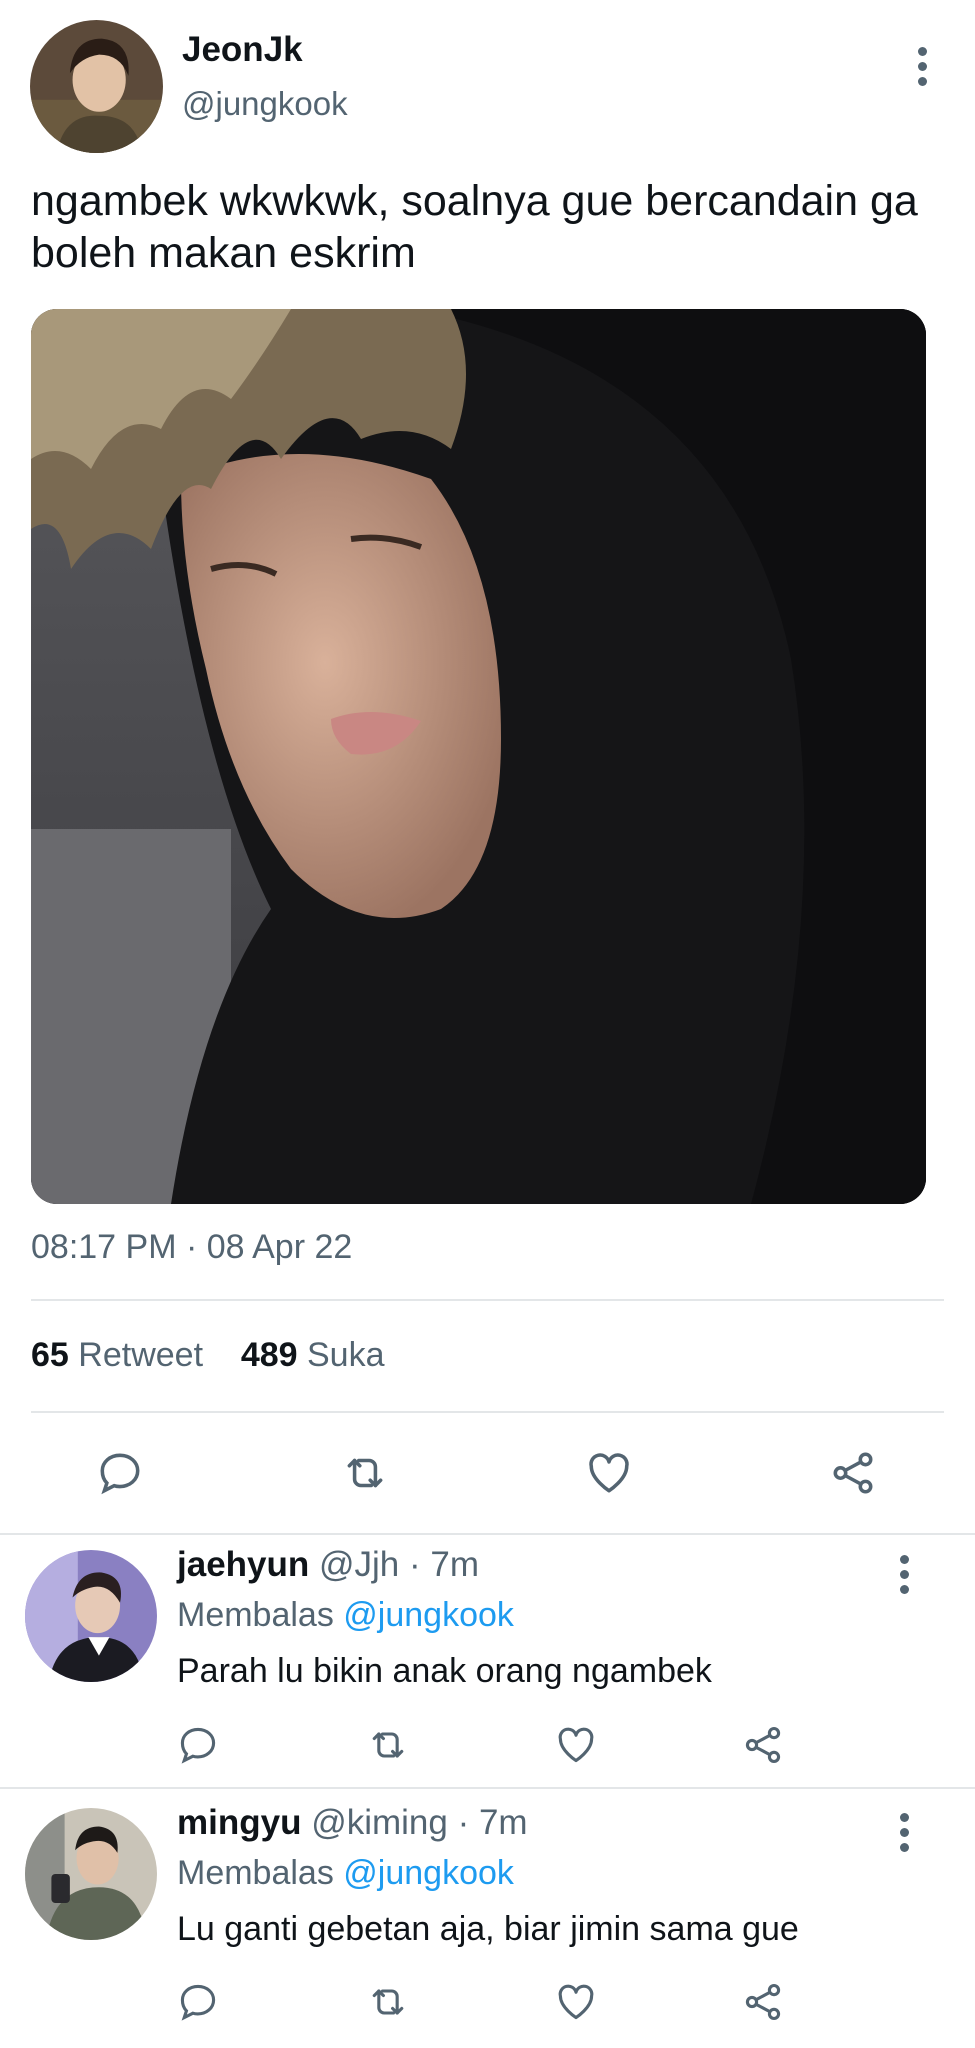 The height and width of the screenshot is (2048, 975). I want to click on reply-header: mingyu @kiming · 7m, so click(352, 1823).